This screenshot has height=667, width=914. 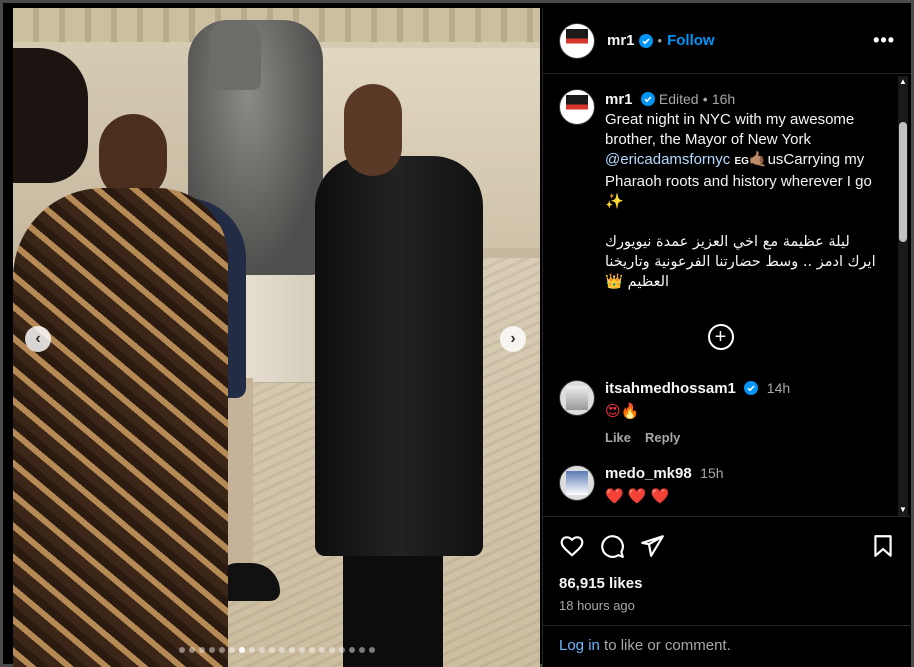 I want to click on login-link: Log in, so click(x=579, y=645).